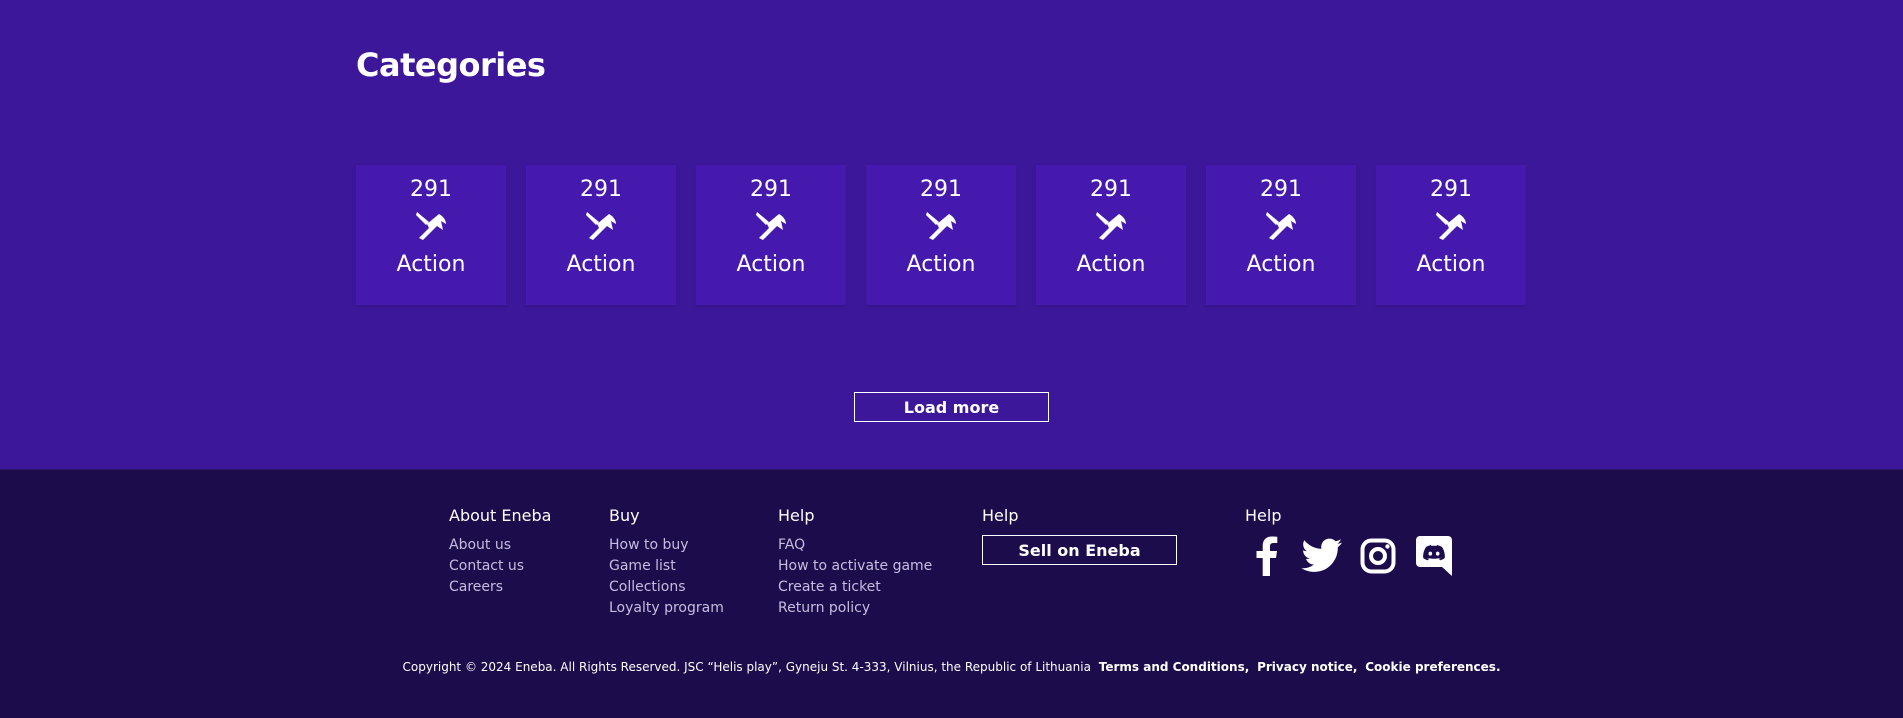 This screenshot has height=718, width=1903. What do you see at coordinates (1322, 556) in the screenshot?
I see `twitter-icon` at bounding box center [1322, 556].